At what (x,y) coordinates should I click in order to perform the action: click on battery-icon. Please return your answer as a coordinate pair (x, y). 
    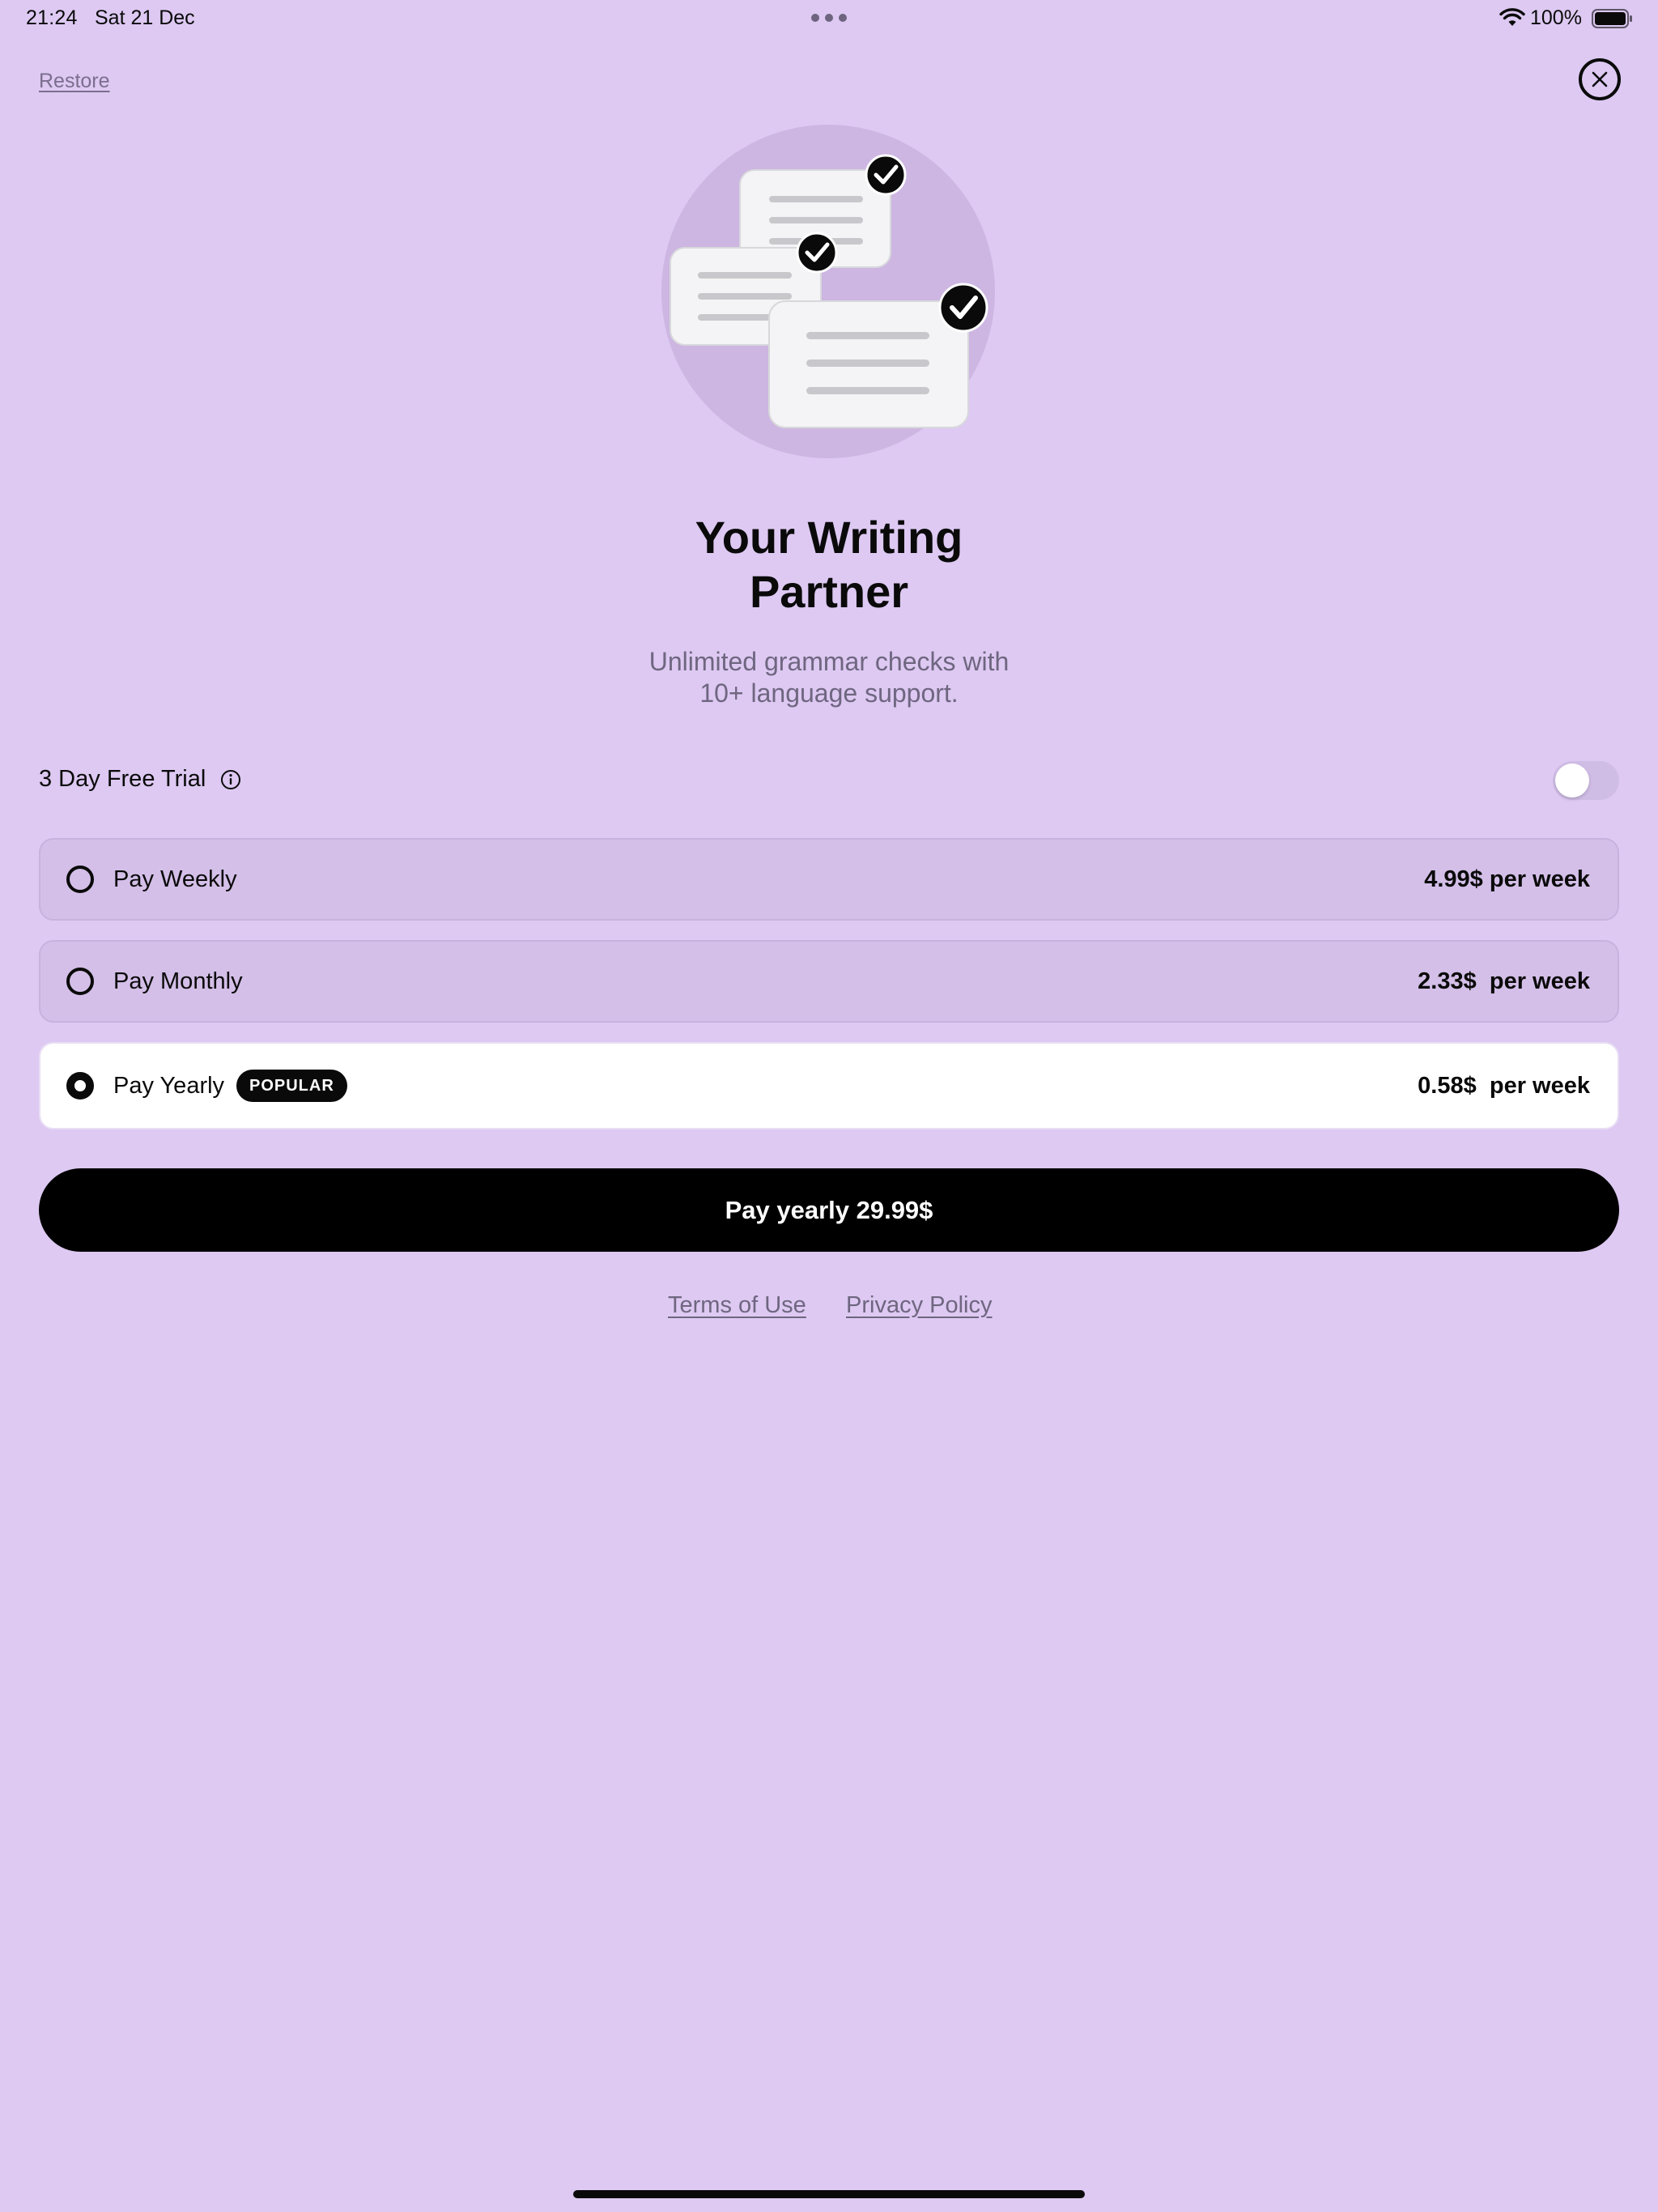
    Looking at the image, I should click on (1612, 19).